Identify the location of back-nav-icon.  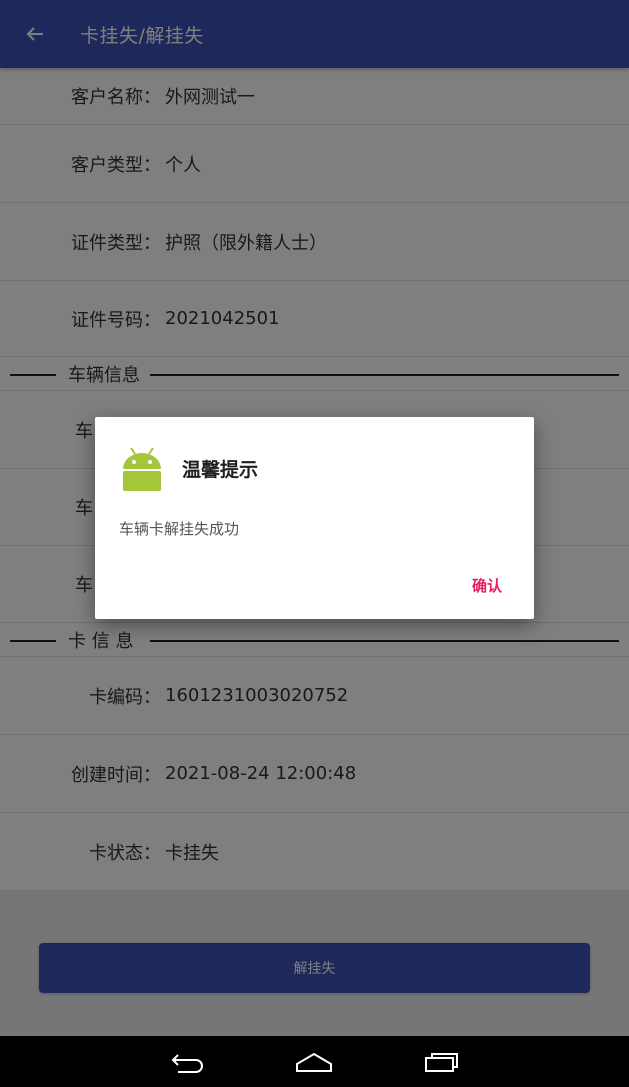
(187, 1063).